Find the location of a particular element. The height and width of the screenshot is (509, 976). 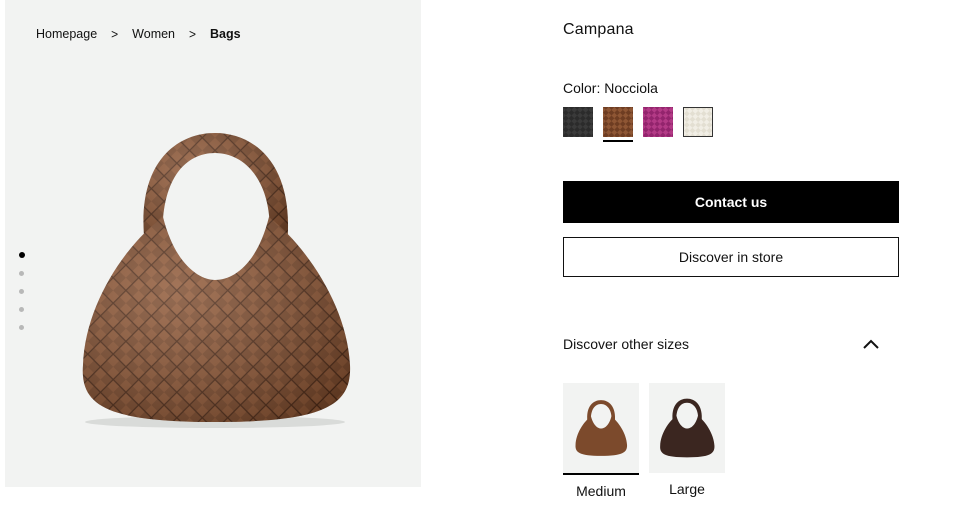

swatch-nocciola is located at coordinates (618, 124).